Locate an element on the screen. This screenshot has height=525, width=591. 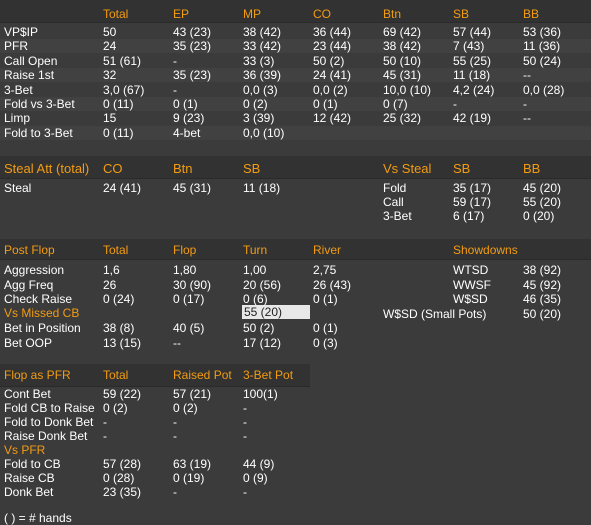
vs-pfr-label: Vs PFR is located at coordinates (25, 450).